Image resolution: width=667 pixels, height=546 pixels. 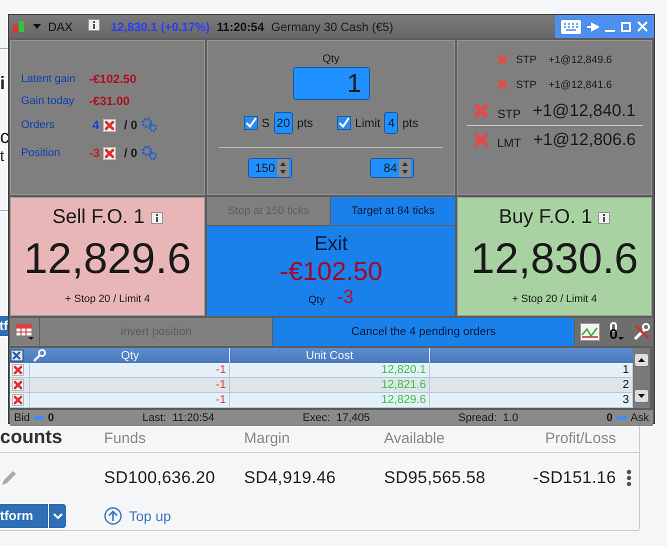 I want to click on chart-icon, so click(x=590, y=332).